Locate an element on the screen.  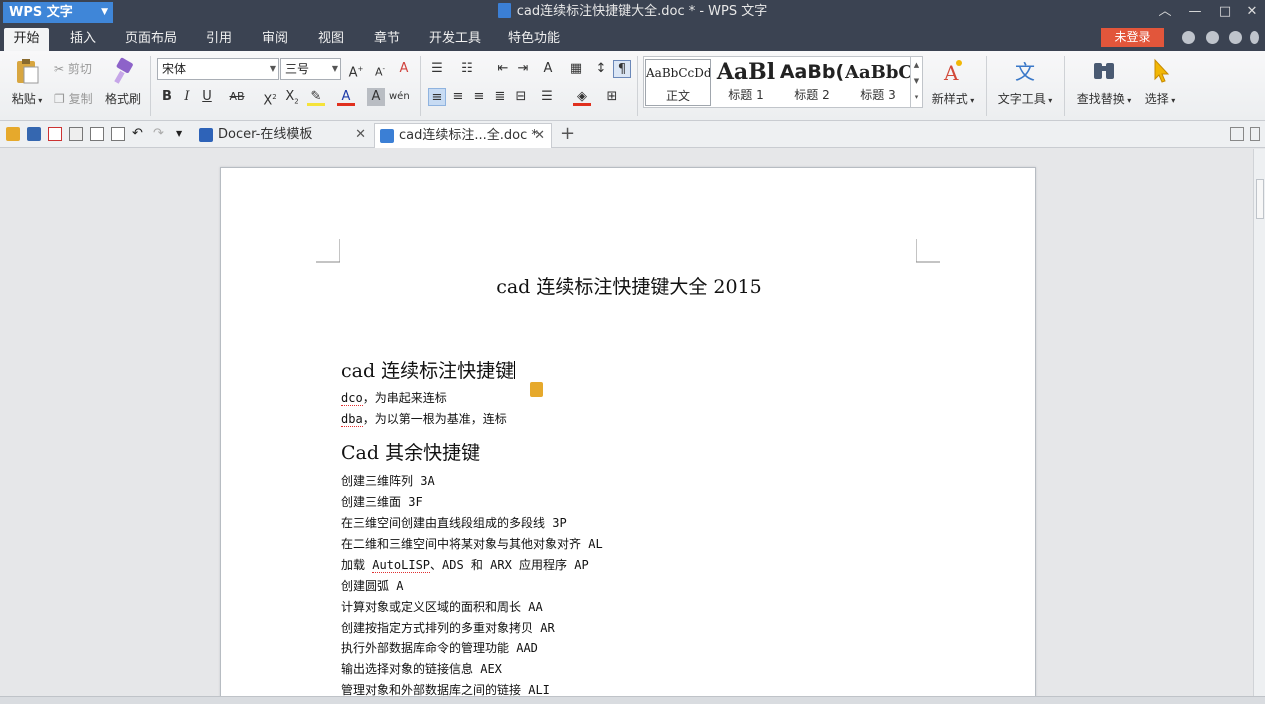
line-spacing-icon: ☰ is located at coordinates (547, 97).